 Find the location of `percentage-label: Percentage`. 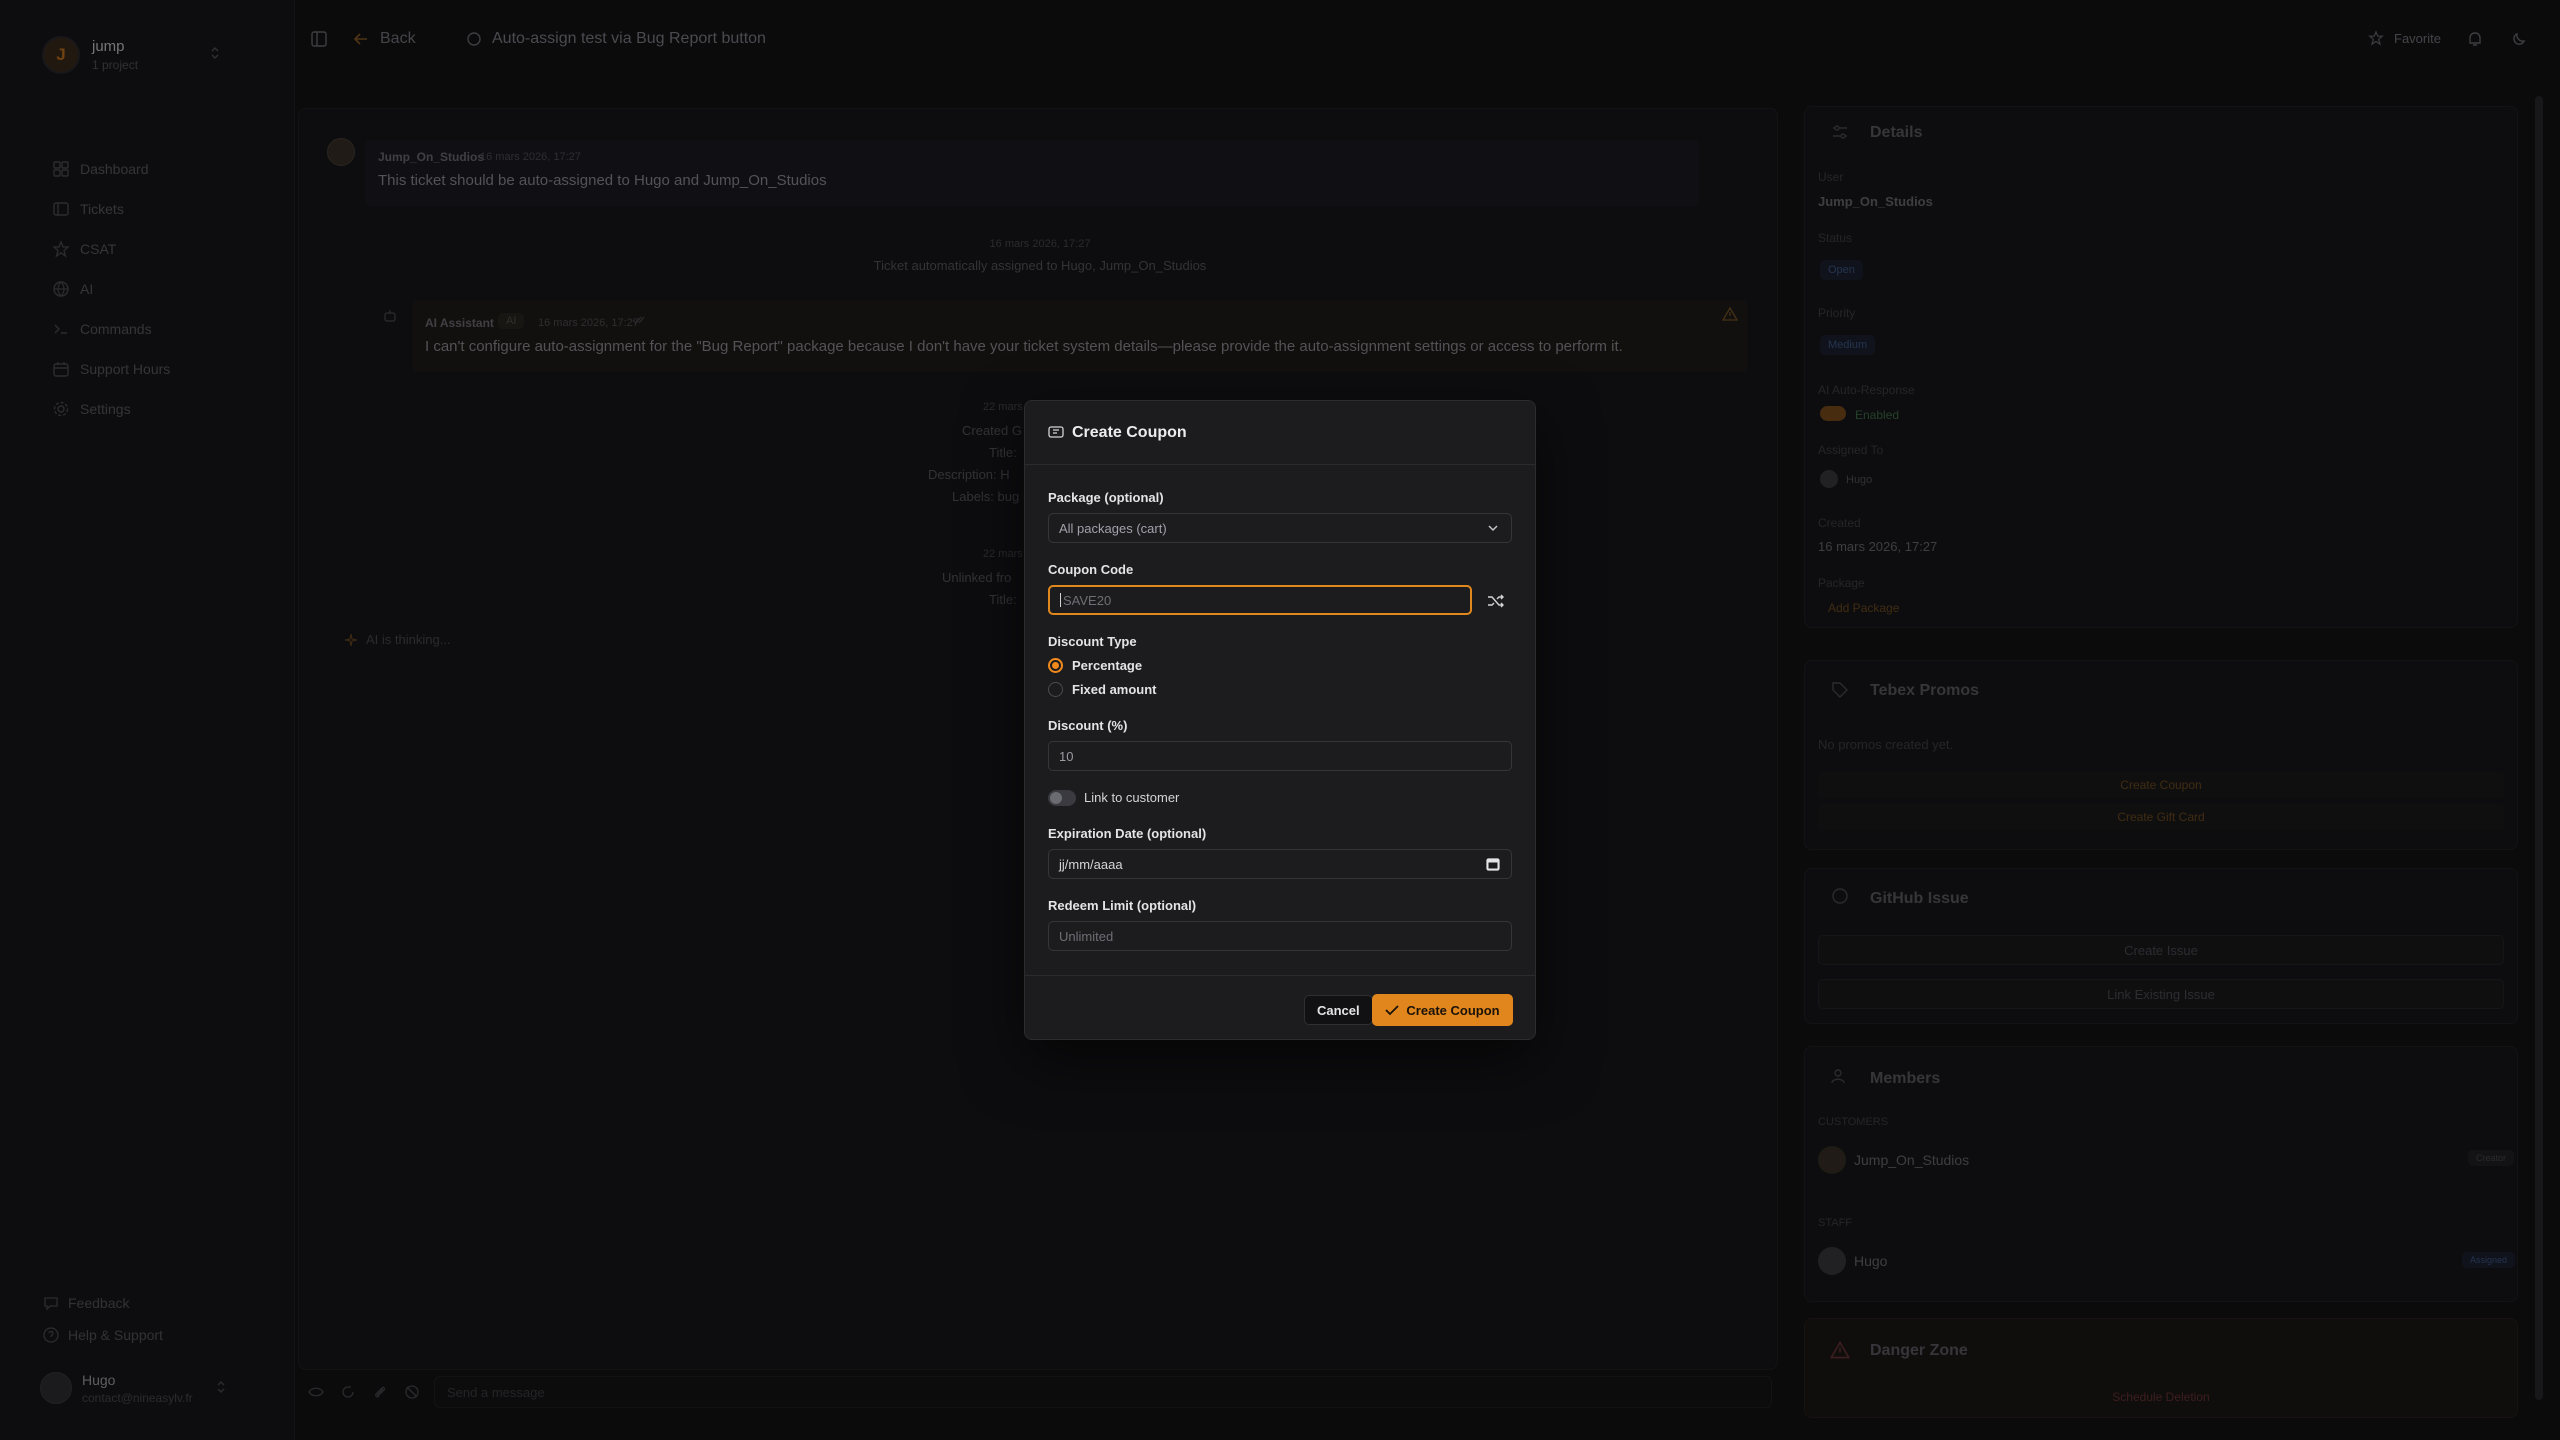

percentage-label: Percentage is located at coordinates (1107, 665).